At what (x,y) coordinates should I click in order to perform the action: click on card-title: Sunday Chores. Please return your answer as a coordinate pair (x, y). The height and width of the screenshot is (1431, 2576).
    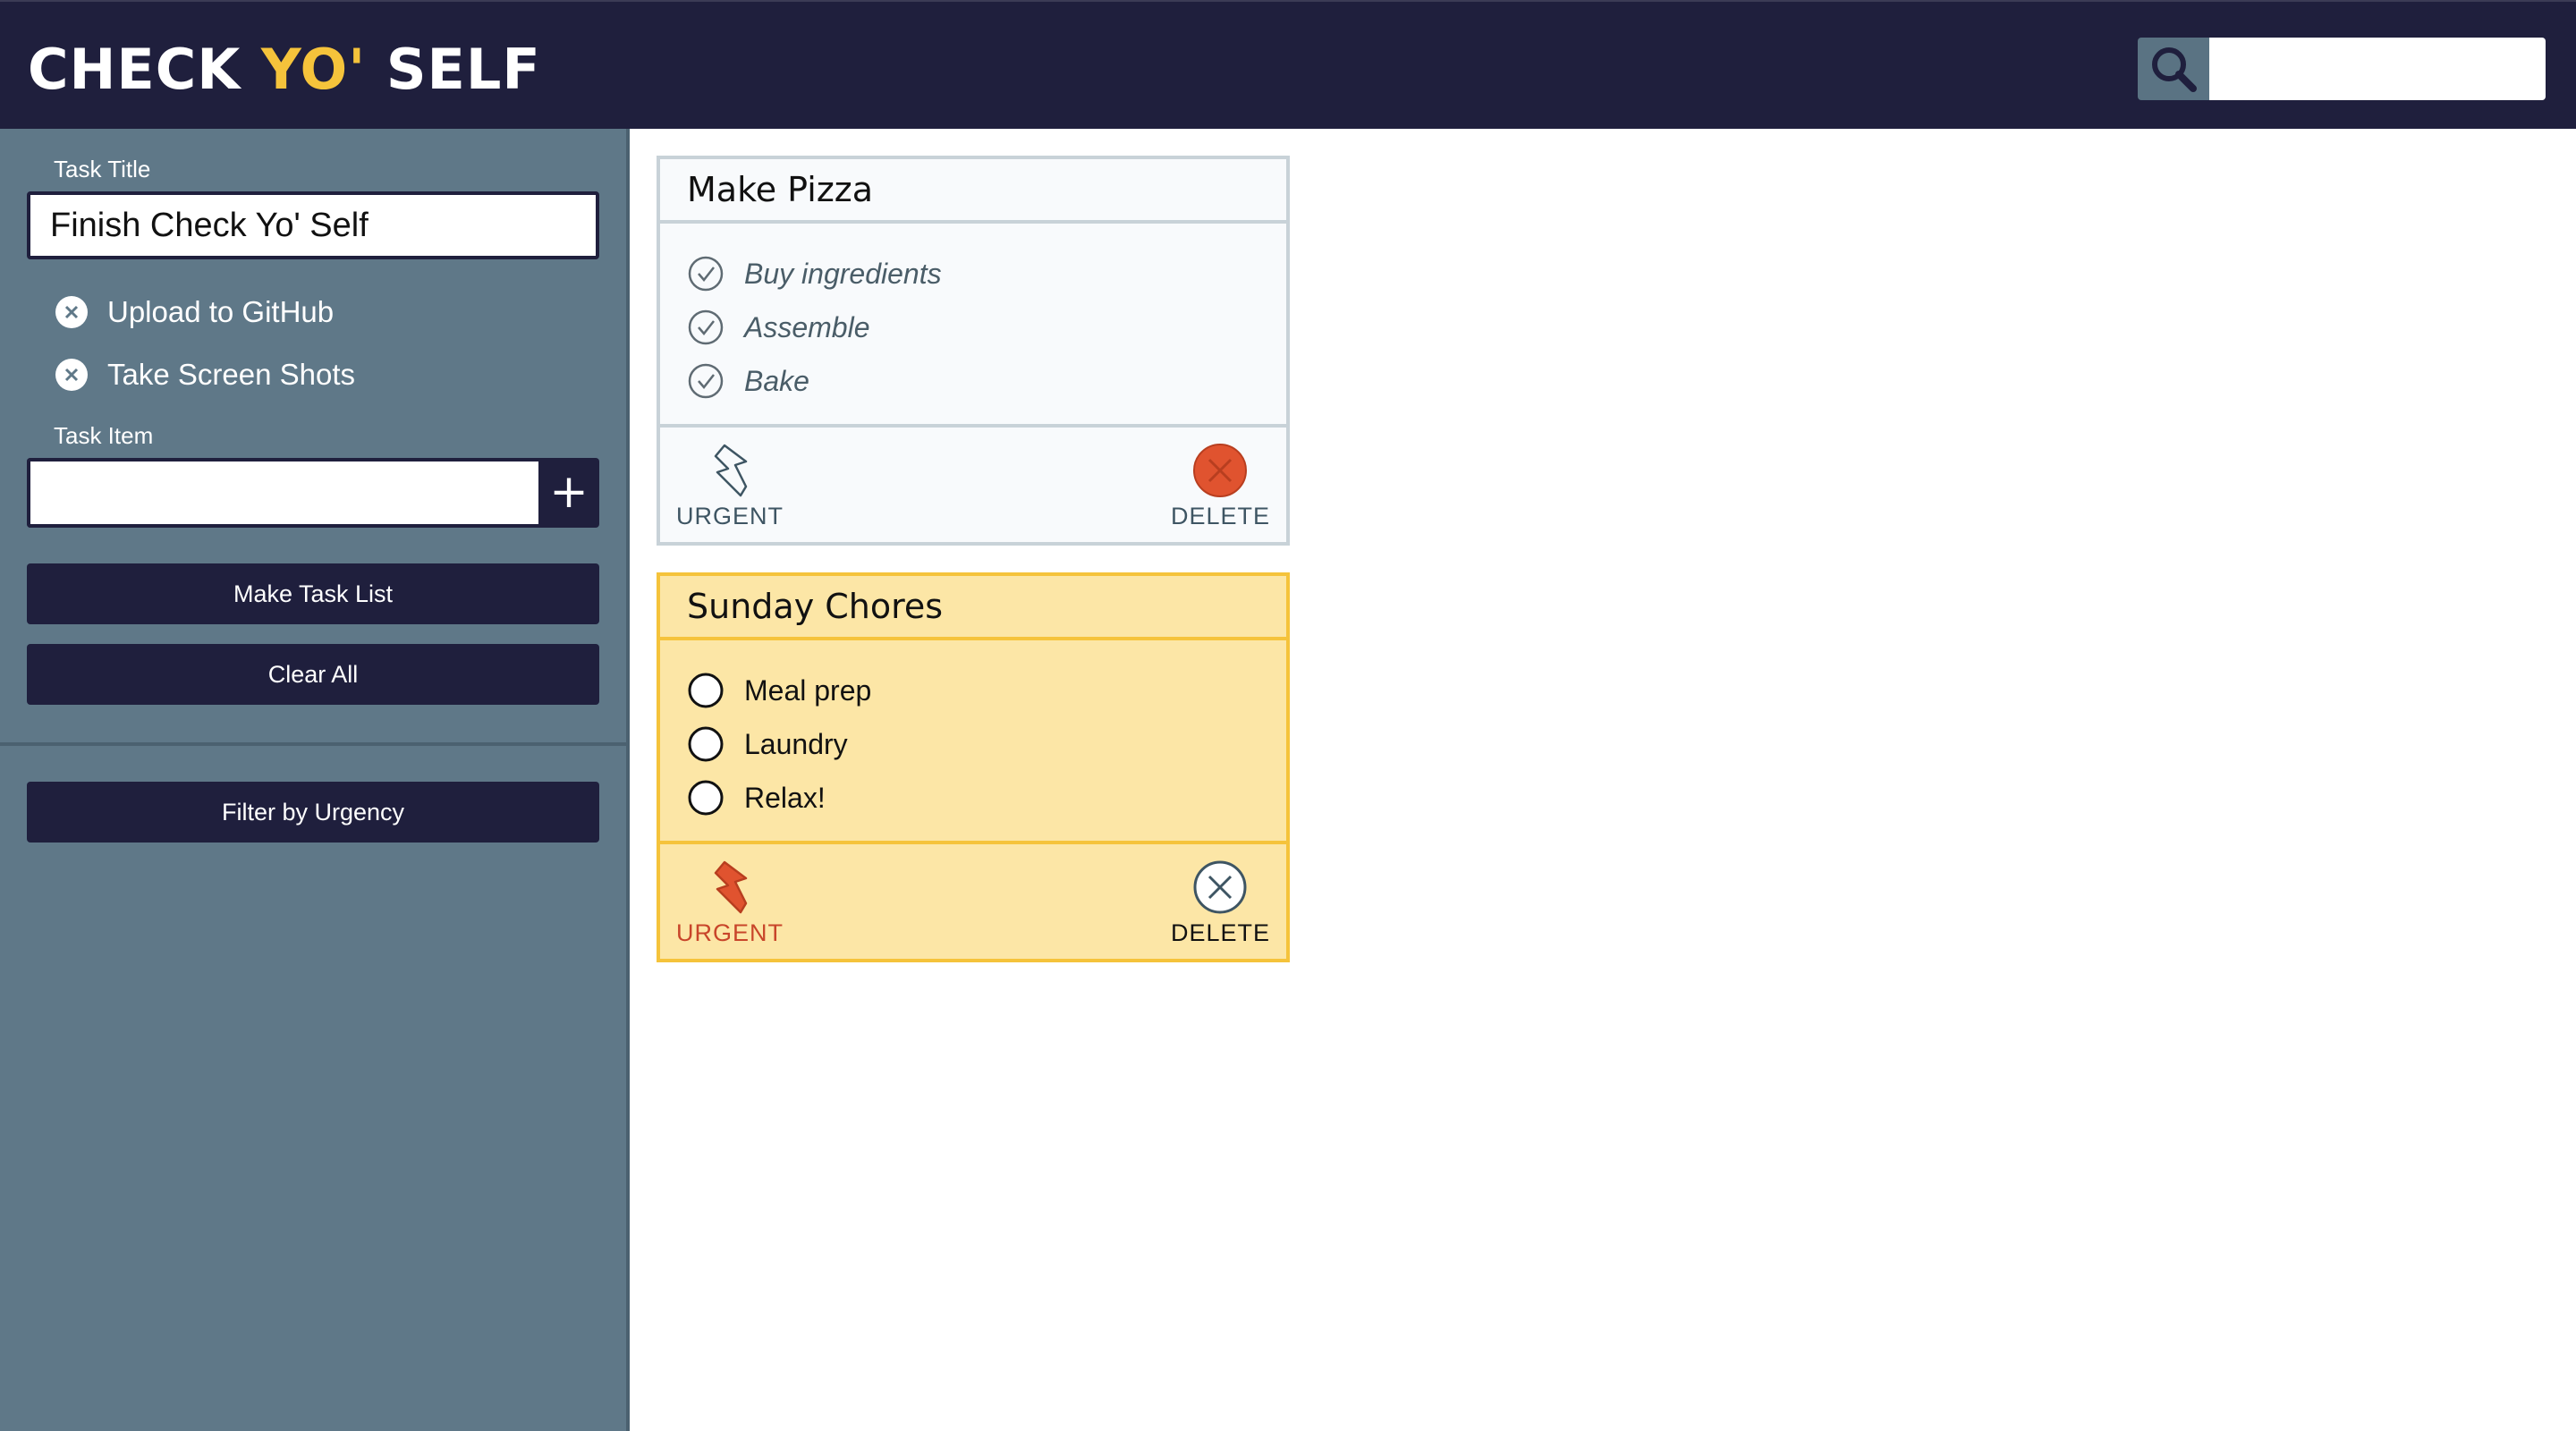
    Looking at the image, I should click on (973, 608).